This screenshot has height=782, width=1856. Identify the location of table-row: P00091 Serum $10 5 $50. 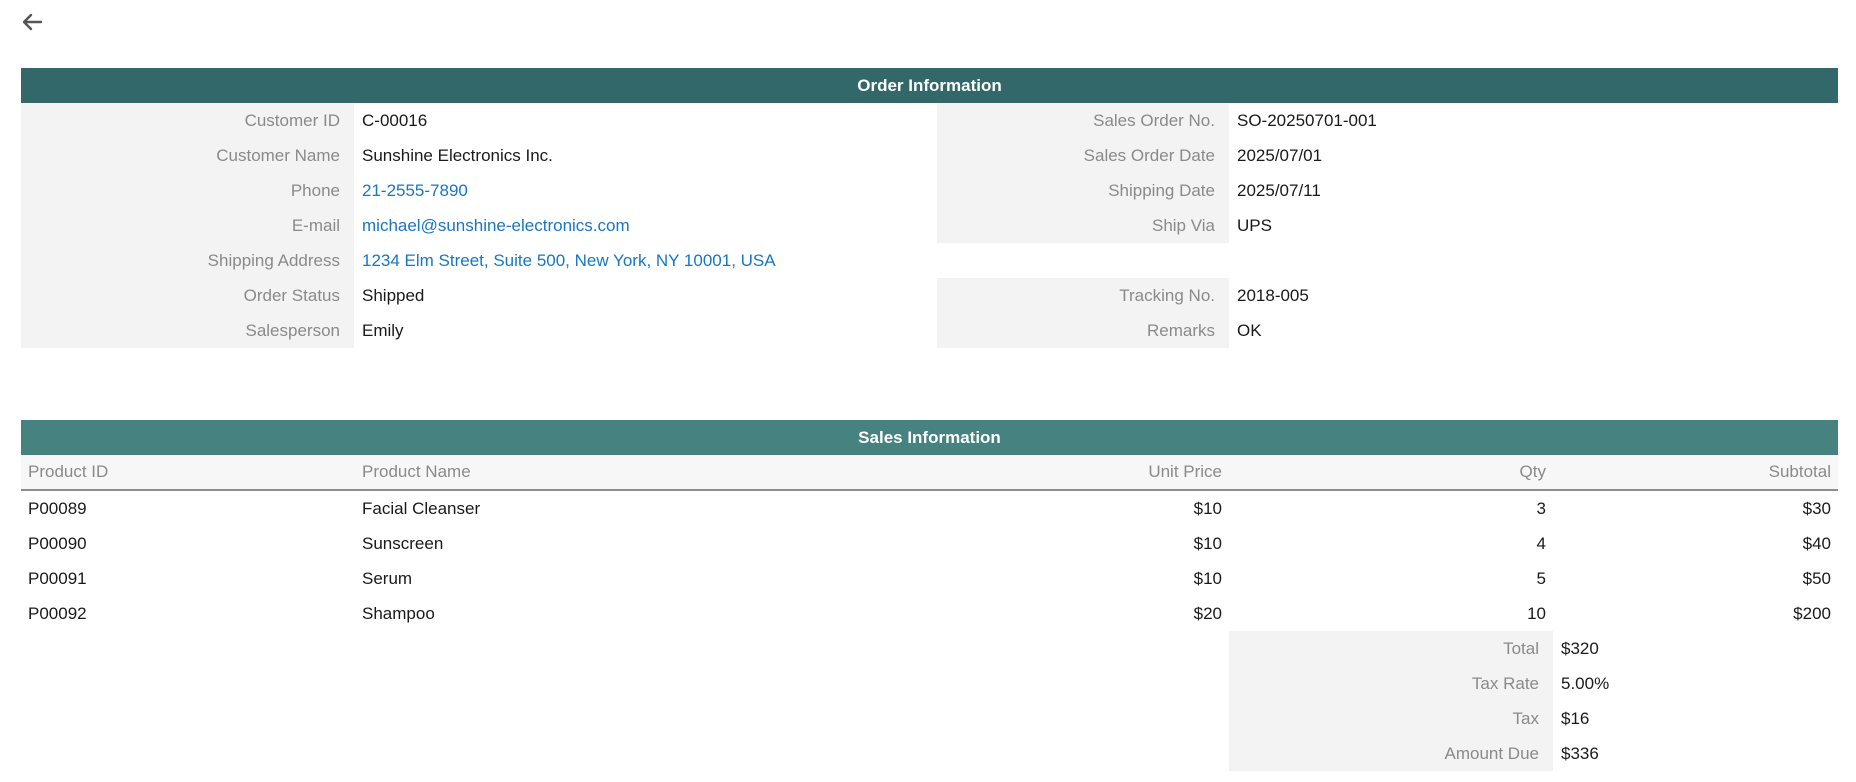
(929, 578).